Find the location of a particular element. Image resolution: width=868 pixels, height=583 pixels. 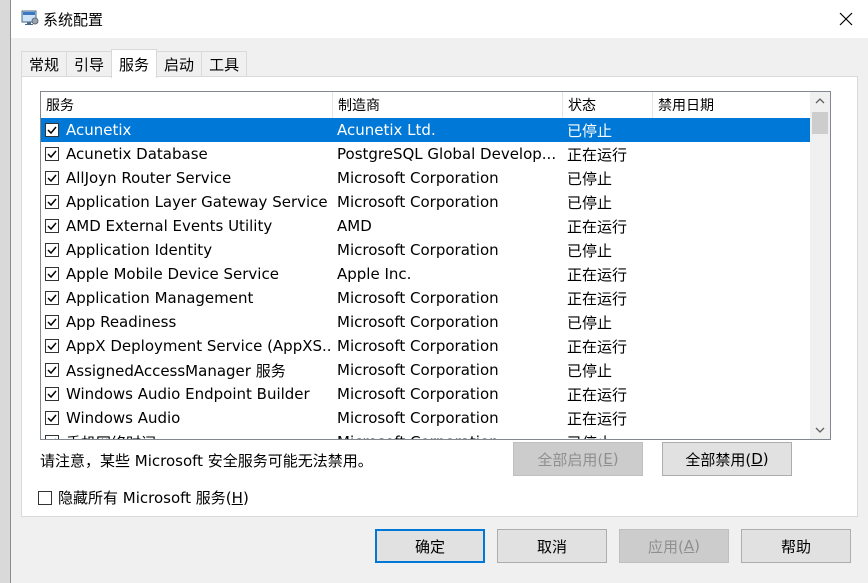

disable-all-hotkey: D is located at coordinates (757, 459).